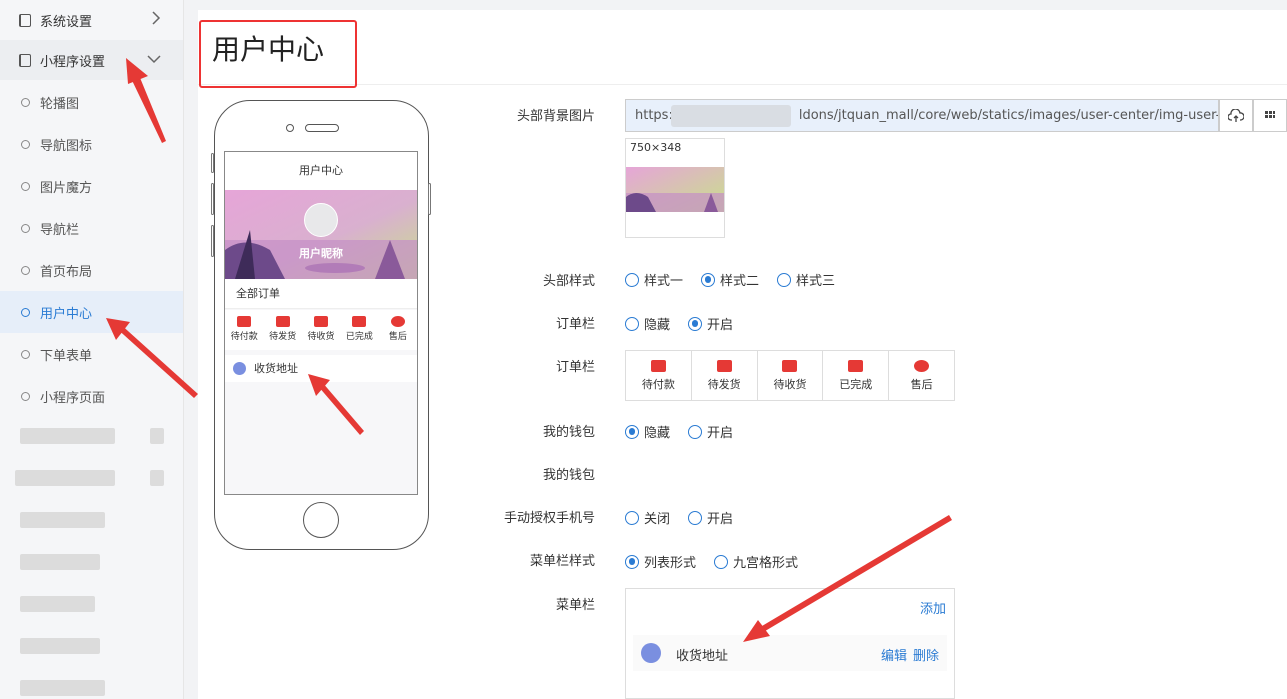 The height and width of the screenshot is (699, 1287). Describe the element at coordinates (575, 605) in the screenshot. I see `menu-label: 菜单栏` at that location.